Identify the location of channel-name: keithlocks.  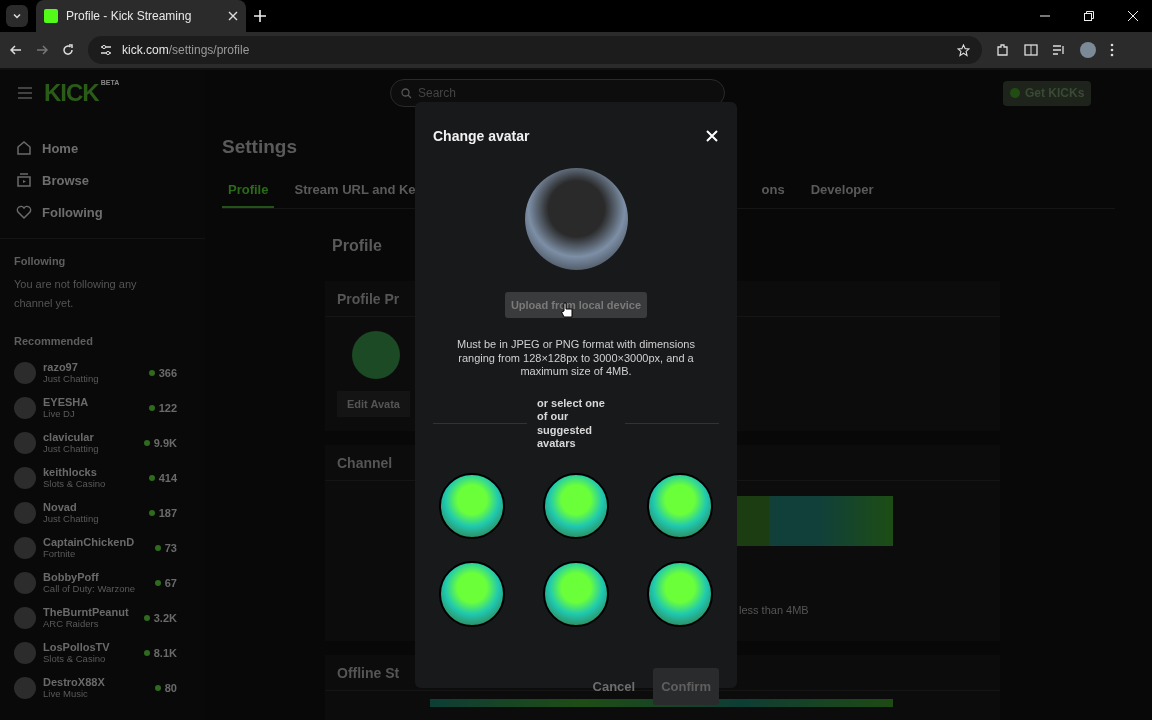
(92, 472).